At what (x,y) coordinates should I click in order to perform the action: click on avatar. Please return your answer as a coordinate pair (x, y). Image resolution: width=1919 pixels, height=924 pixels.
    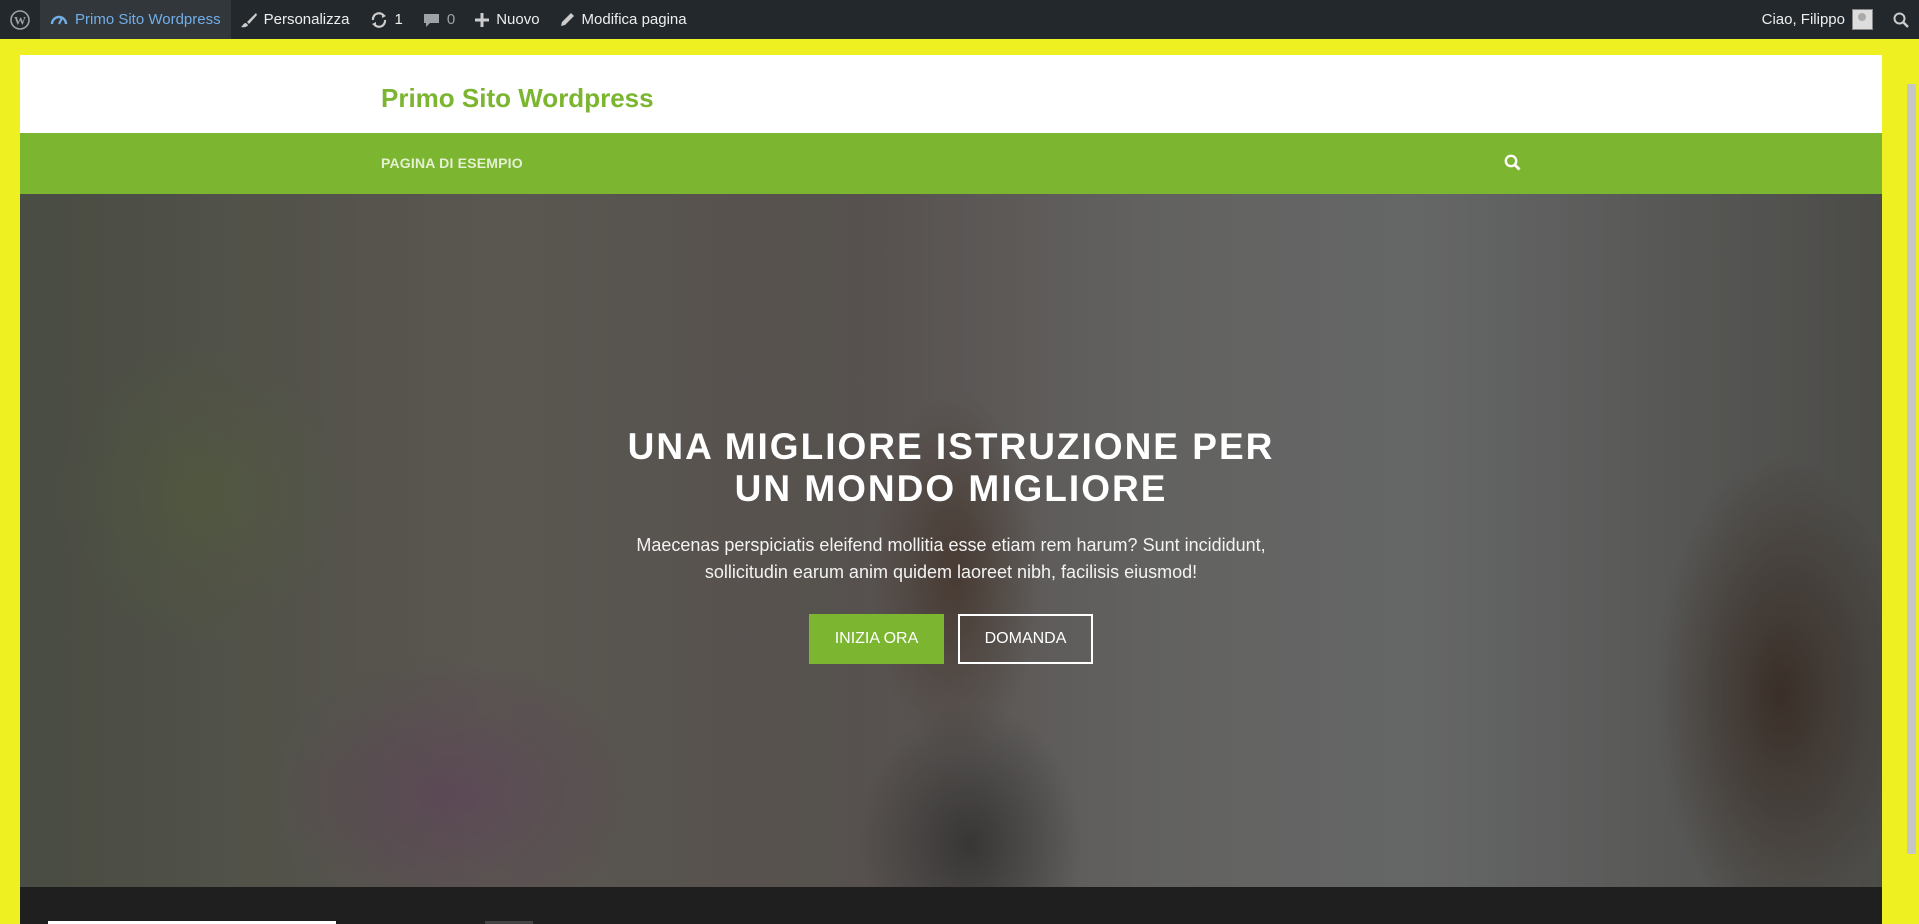
    Looking at the image, I should click on (1862, 19).